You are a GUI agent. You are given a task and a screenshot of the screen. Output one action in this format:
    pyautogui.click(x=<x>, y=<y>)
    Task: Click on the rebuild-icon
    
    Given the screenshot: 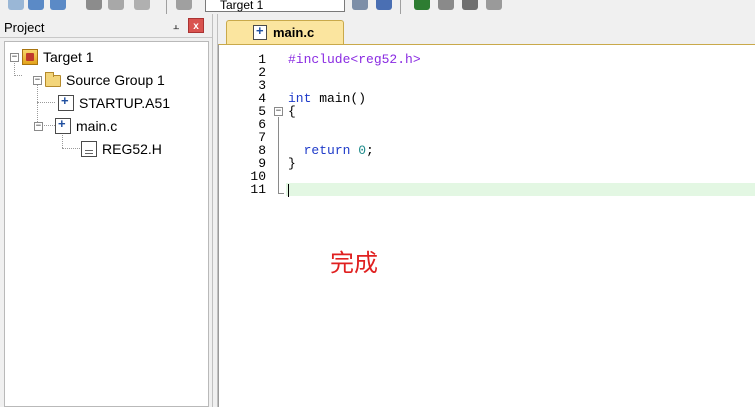 What is the action you would take?
    pyautogui.click(x=142, y=5)
    